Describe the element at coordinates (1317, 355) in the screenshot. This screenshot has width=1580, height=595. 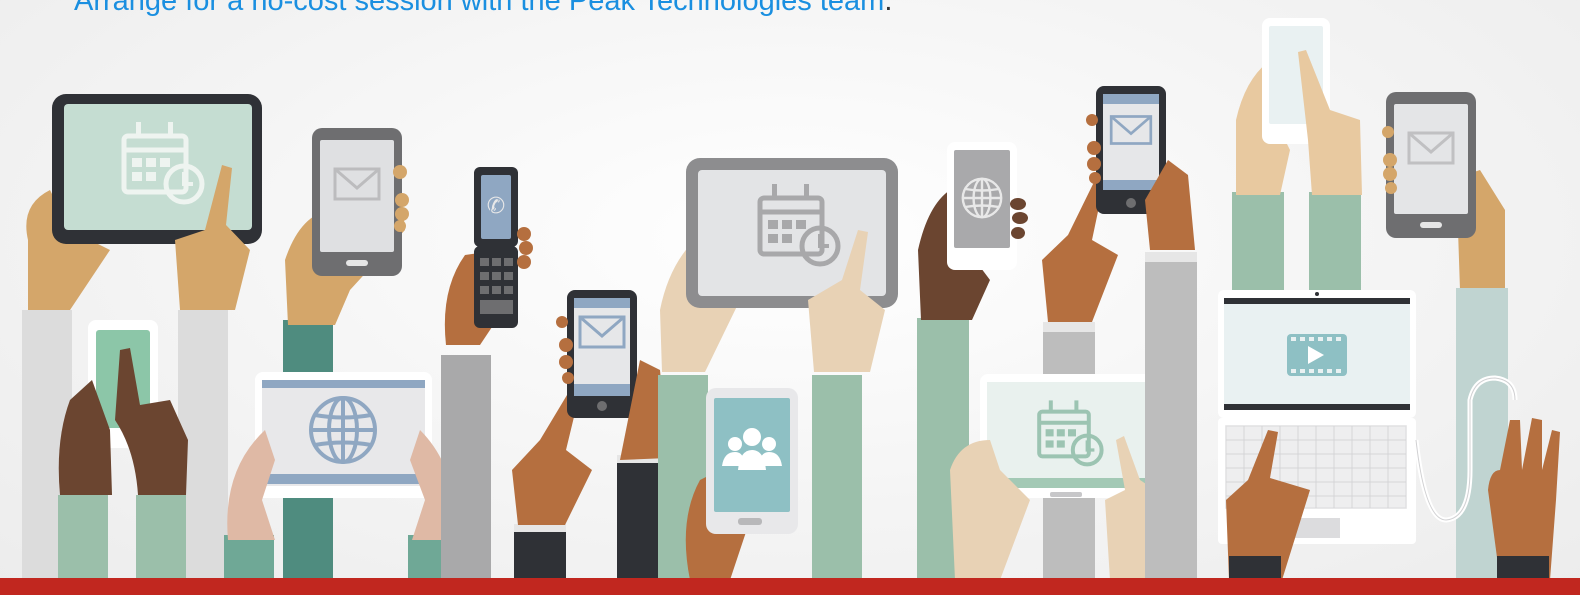
I see `video-play-icon` at that location.